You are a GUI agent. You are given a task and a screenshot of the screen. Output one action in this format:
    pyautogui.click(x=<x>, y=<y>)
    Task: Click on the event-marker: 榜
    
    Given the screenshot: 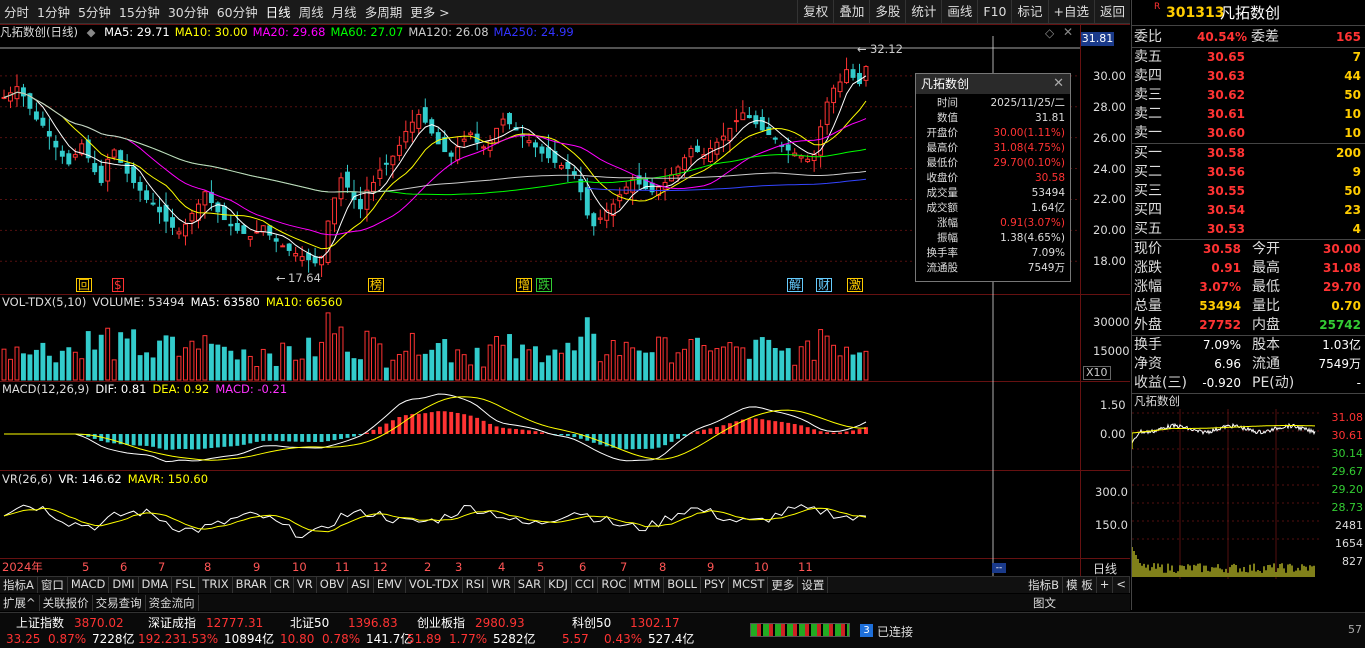 What is the action you would take?
    pyautogui.click(x=376, y=285)
    